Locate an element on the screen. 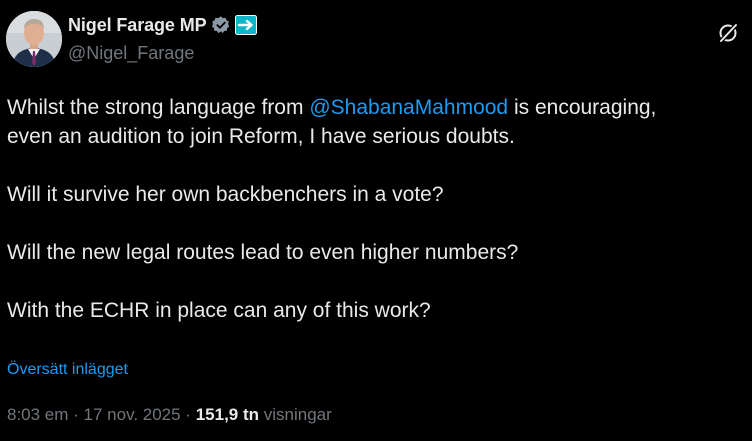 This screenshot has height=441, width=752. author-info: Nigel Farage MP @Nigel_Farage is located at coordinates (162, 38).